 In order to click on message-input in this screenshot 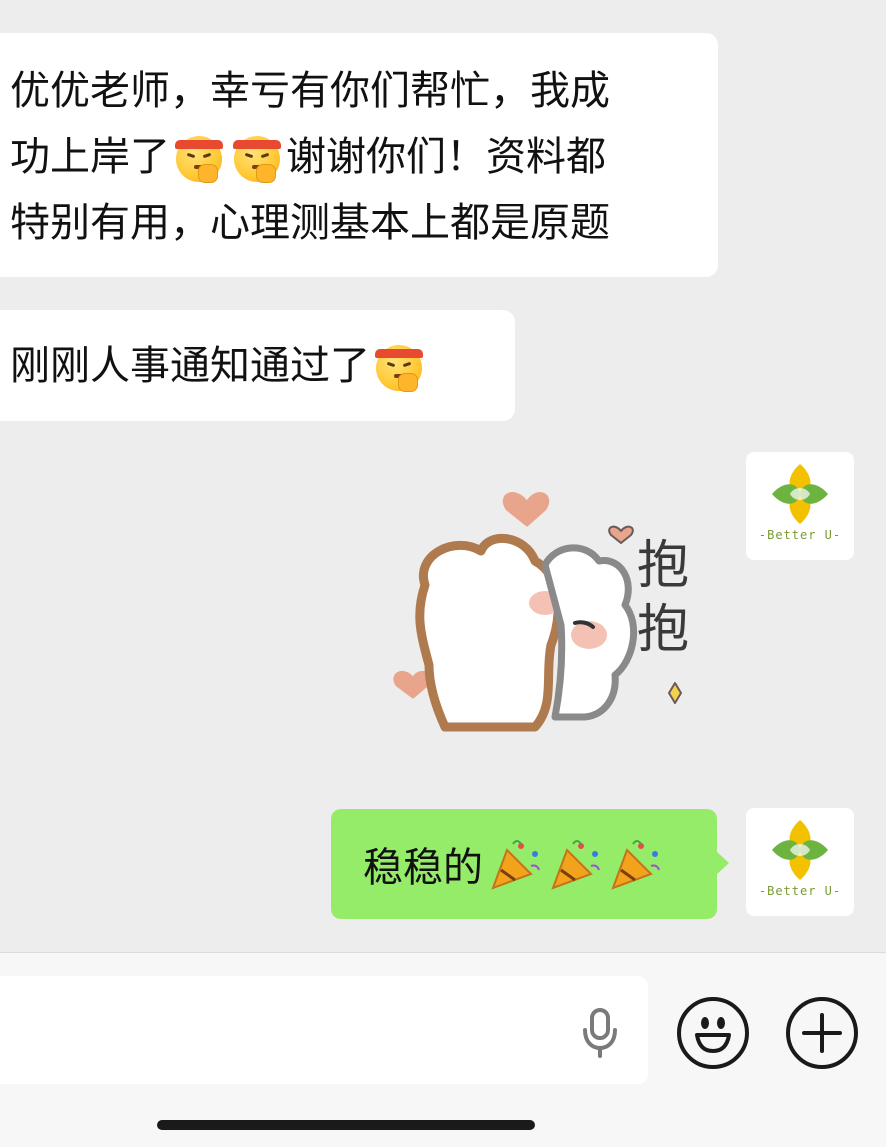, I will do `click(324, 1030)`.